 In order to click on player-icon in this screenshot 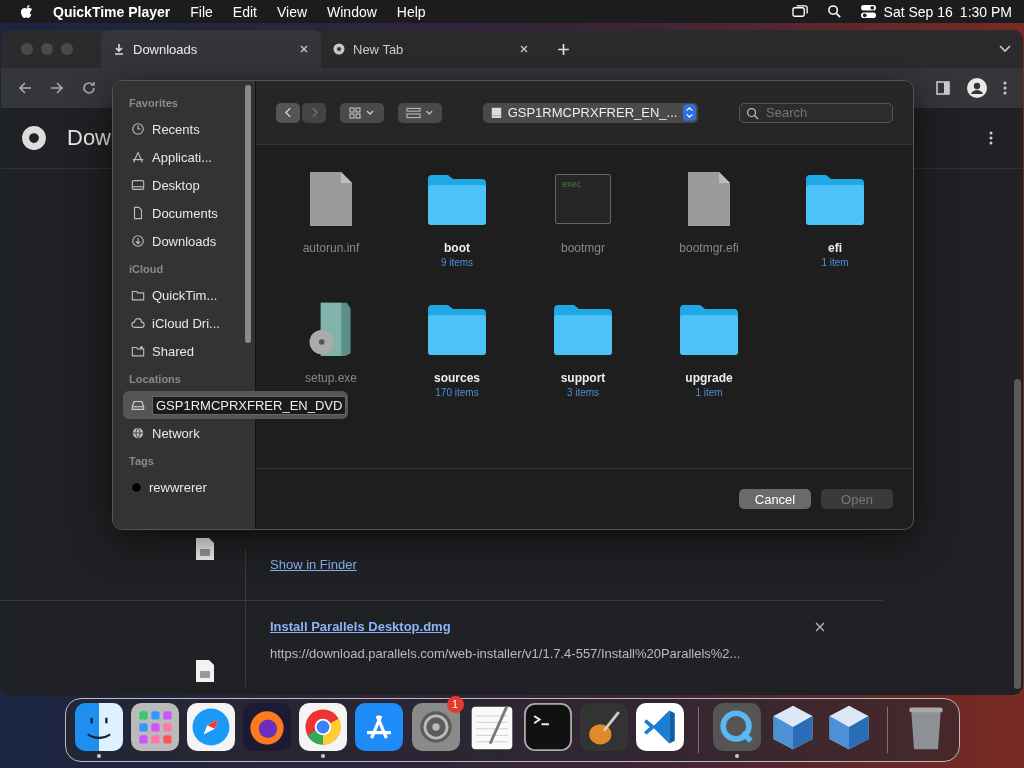, I will do `click(736, 726)`.